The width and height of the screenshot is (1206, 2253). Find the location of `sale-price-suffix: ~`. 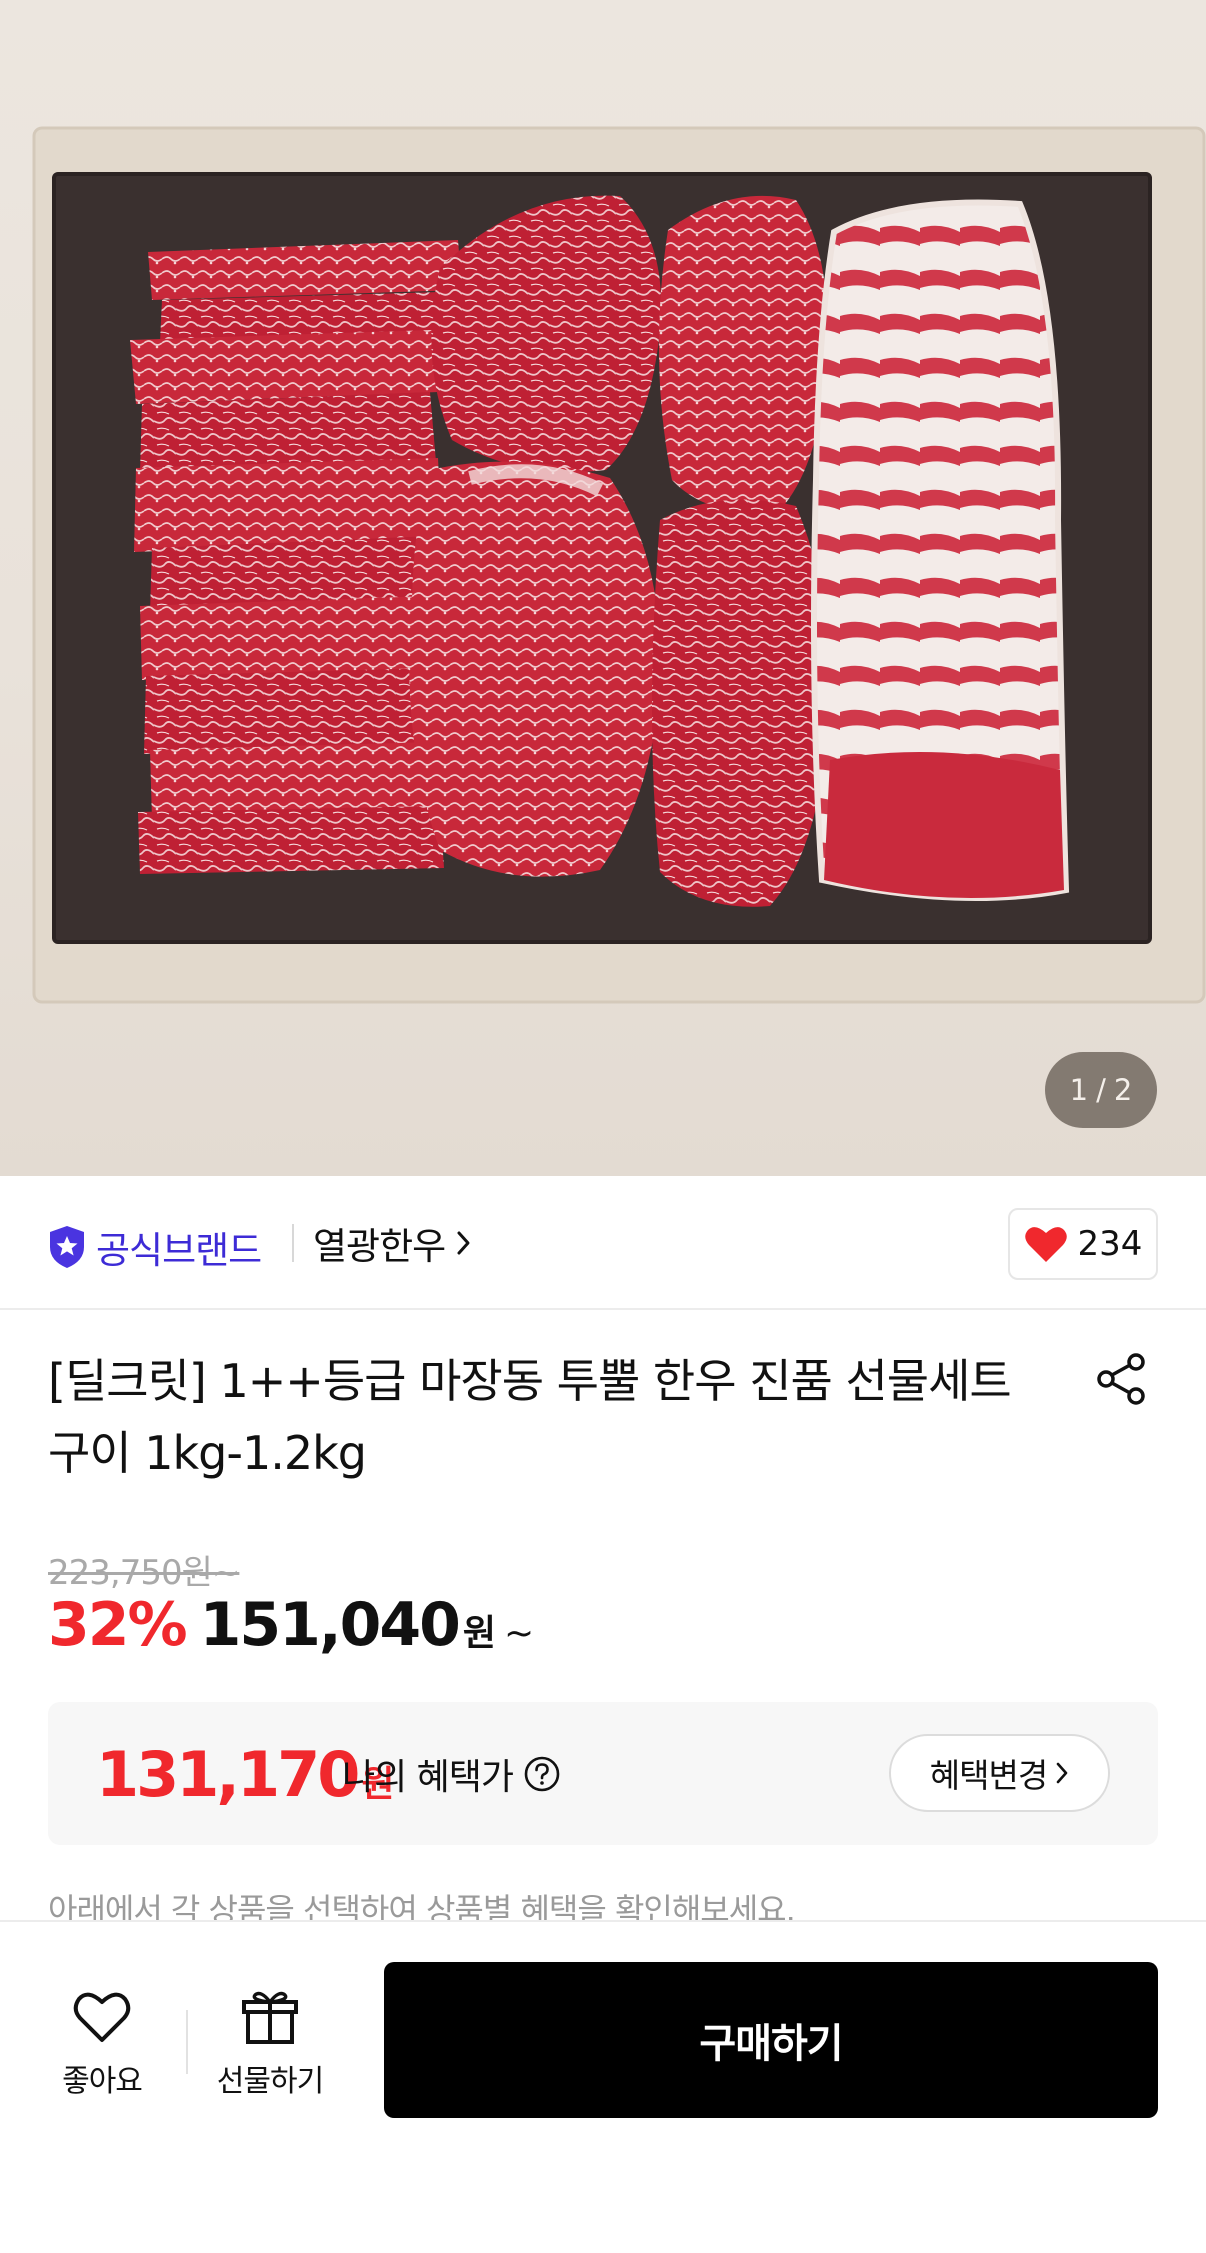

sale-price-suffix: ~ is located at coordinates (519, 1633).